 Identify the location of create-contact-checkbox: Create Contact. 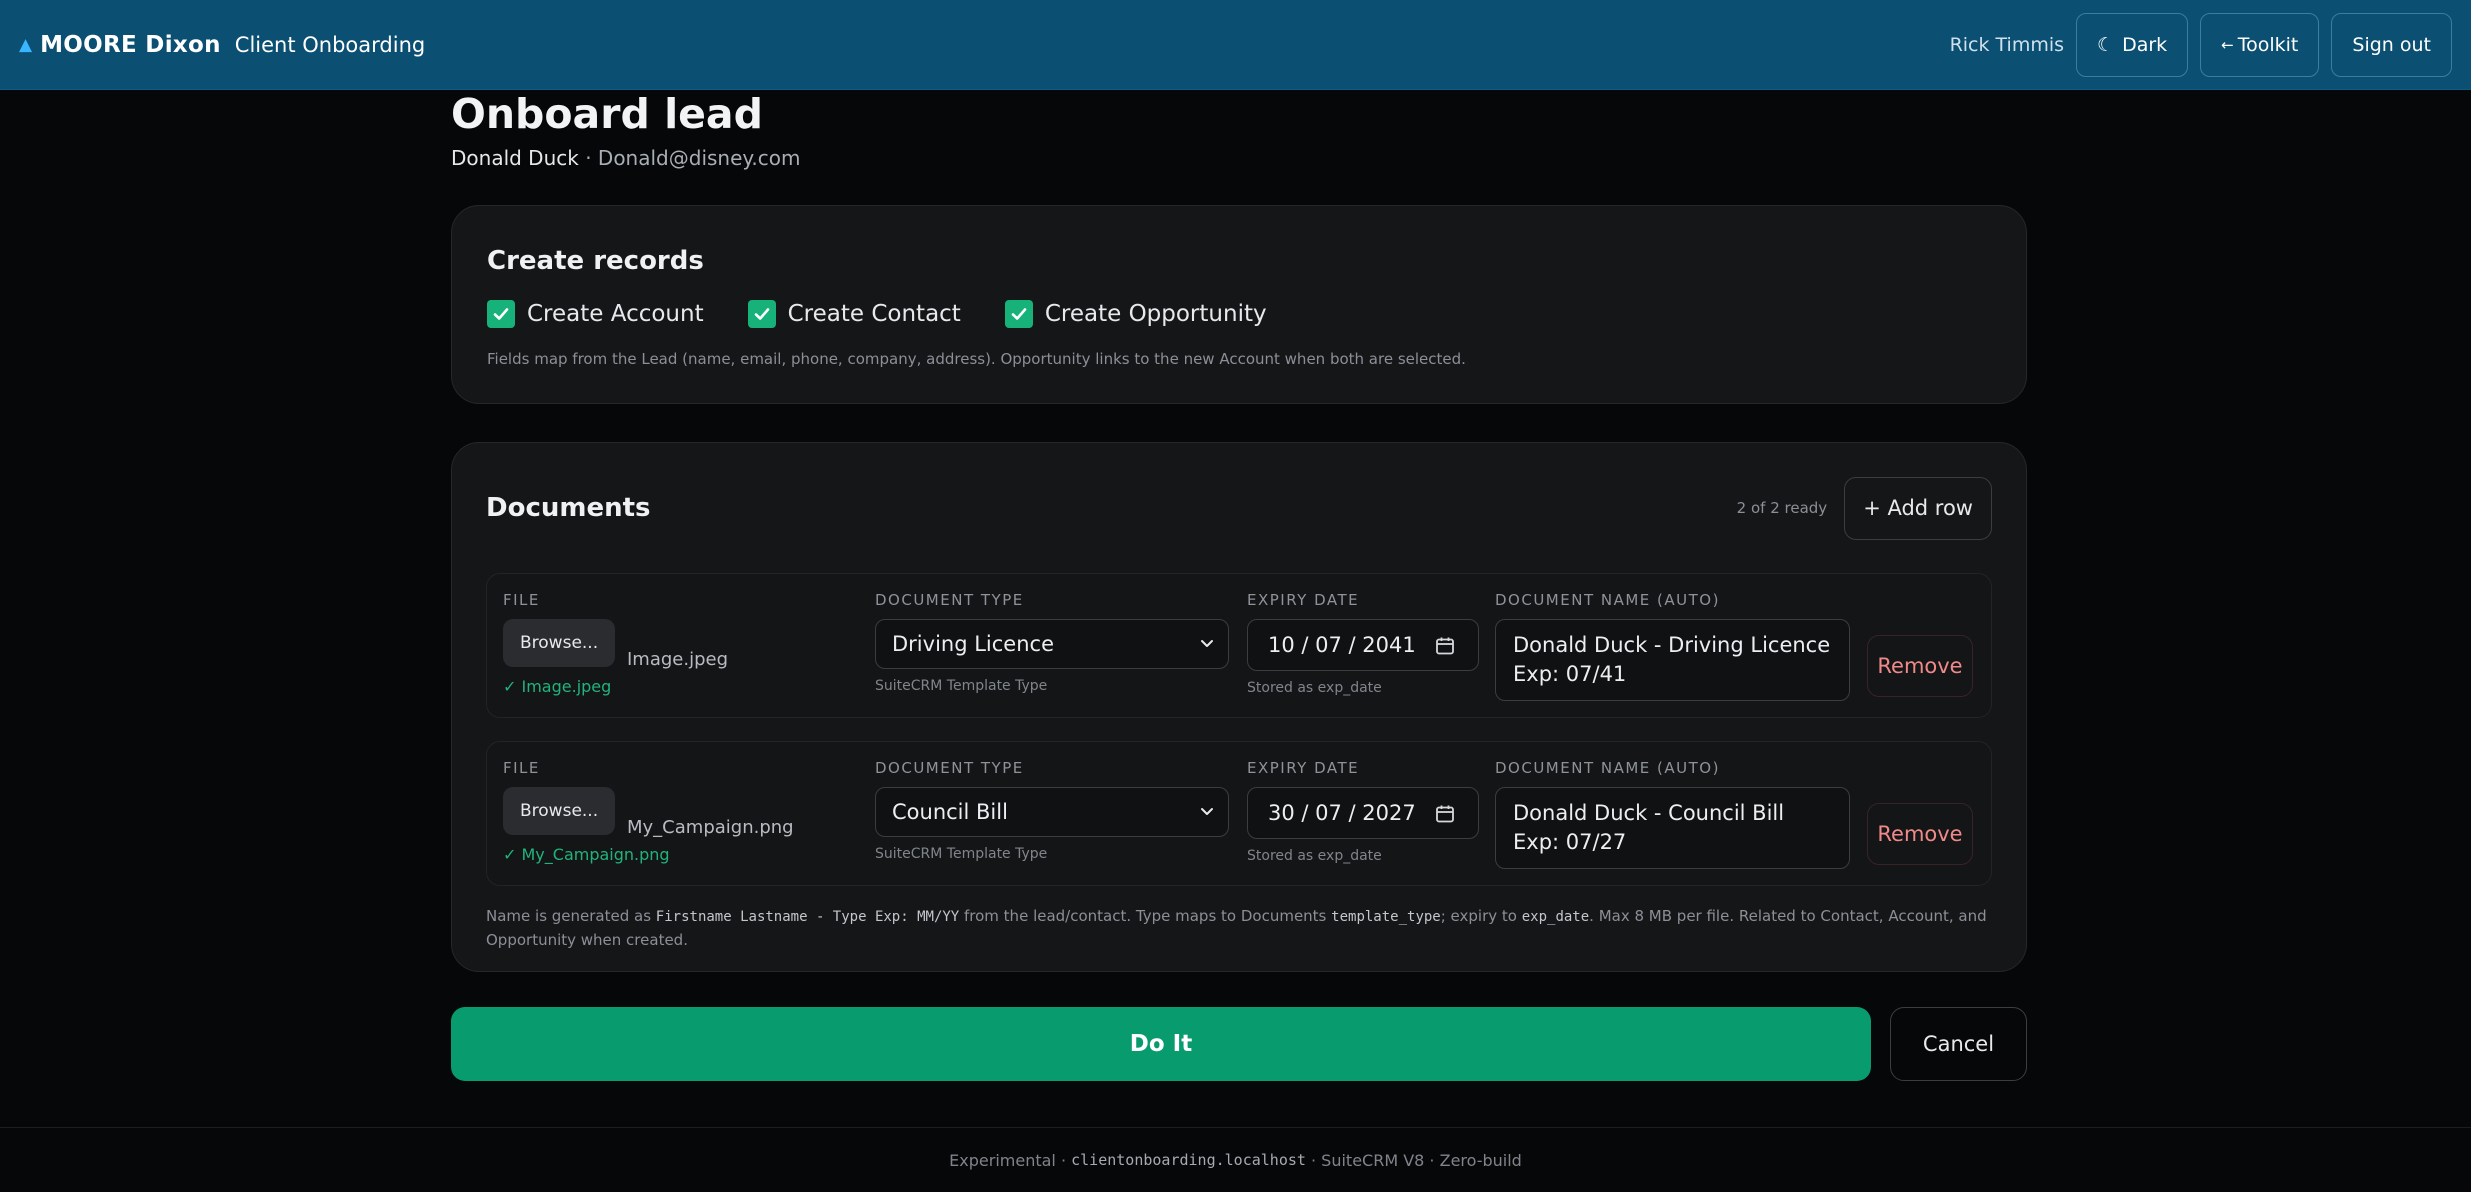
(854, 314).